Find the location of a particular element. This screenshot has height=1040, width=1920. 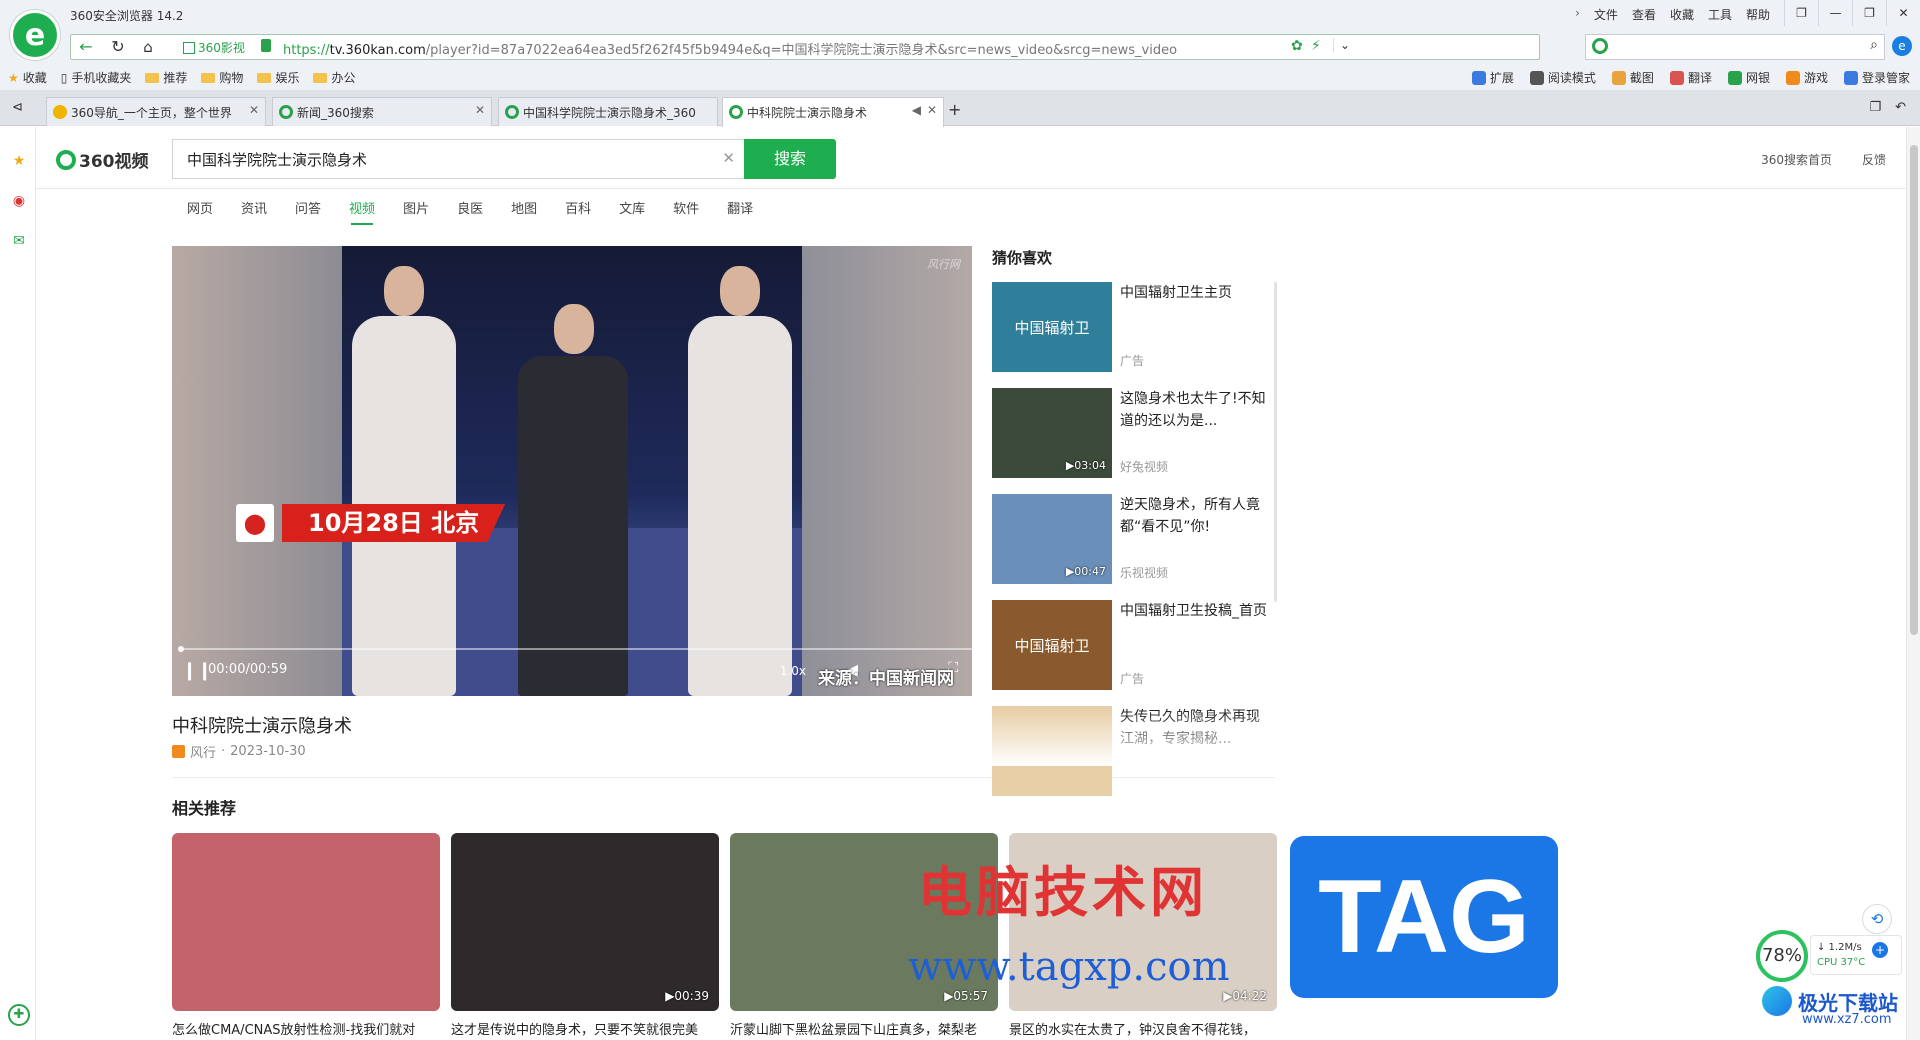

maximize-button: ❐ is located at coordinates (1869, 13).